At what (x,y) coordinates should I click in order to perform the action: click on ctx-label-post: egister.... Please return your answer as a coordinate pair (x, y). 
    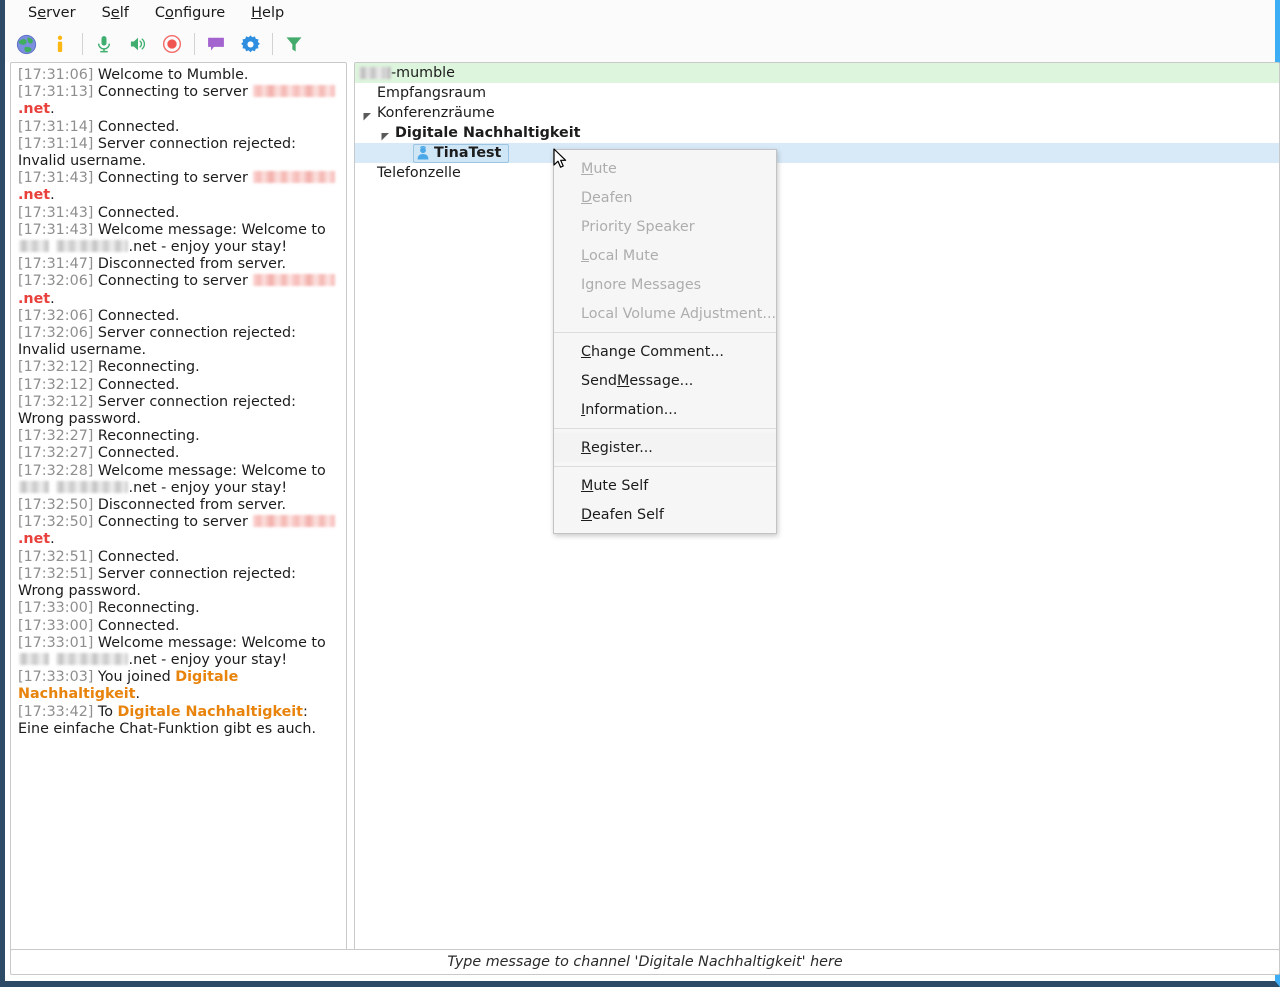
    Looking at the image, I should click on (621, 447).